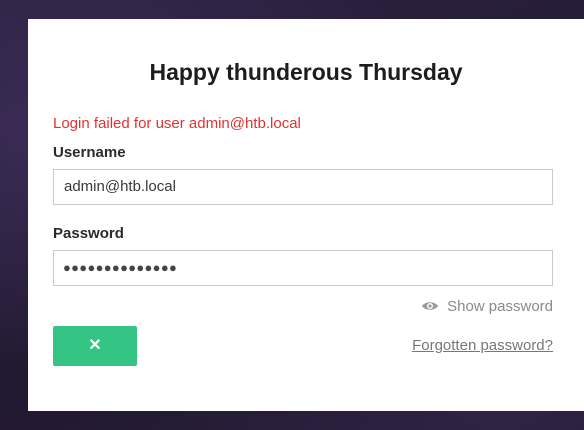 The width and height of the screenshot is (584, 430). Describe the element at coordinates (120, 267) in the screenshot. I see `password-masked-value: ●●●●●●●●●●●●●●` at that location.